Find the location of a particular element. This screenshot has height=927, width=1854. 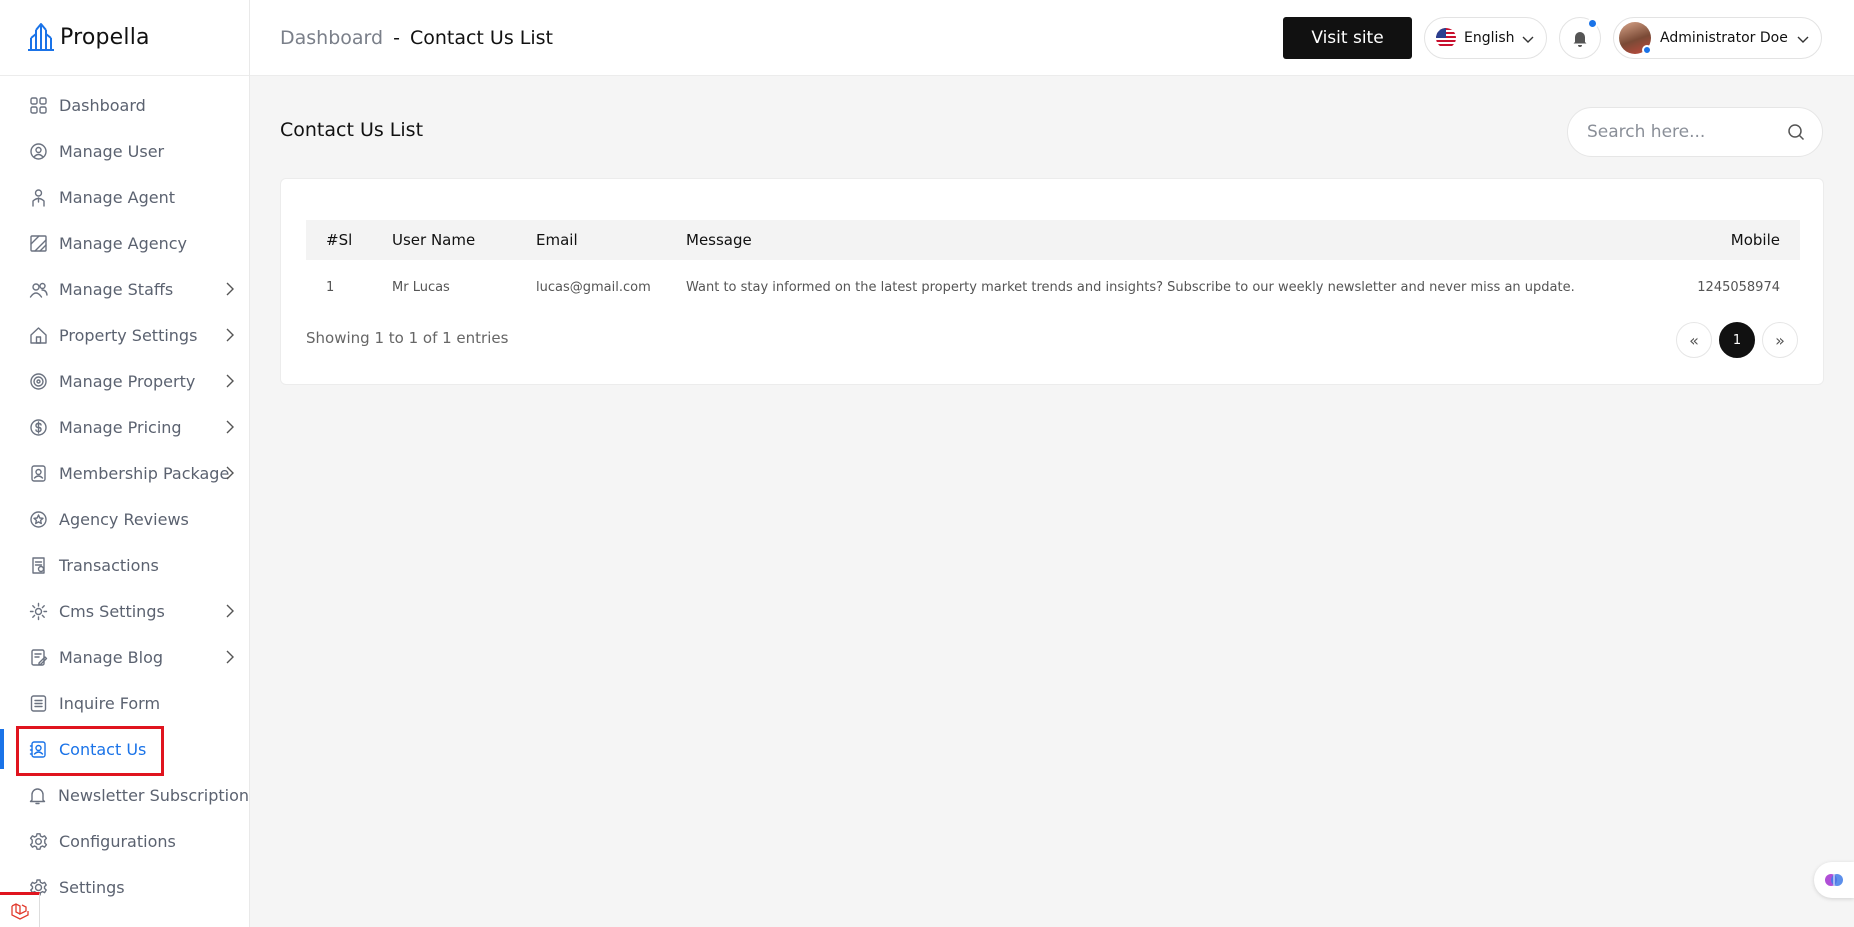

sidebar-item-label: Contact Us is located at coordinates (103, 749).